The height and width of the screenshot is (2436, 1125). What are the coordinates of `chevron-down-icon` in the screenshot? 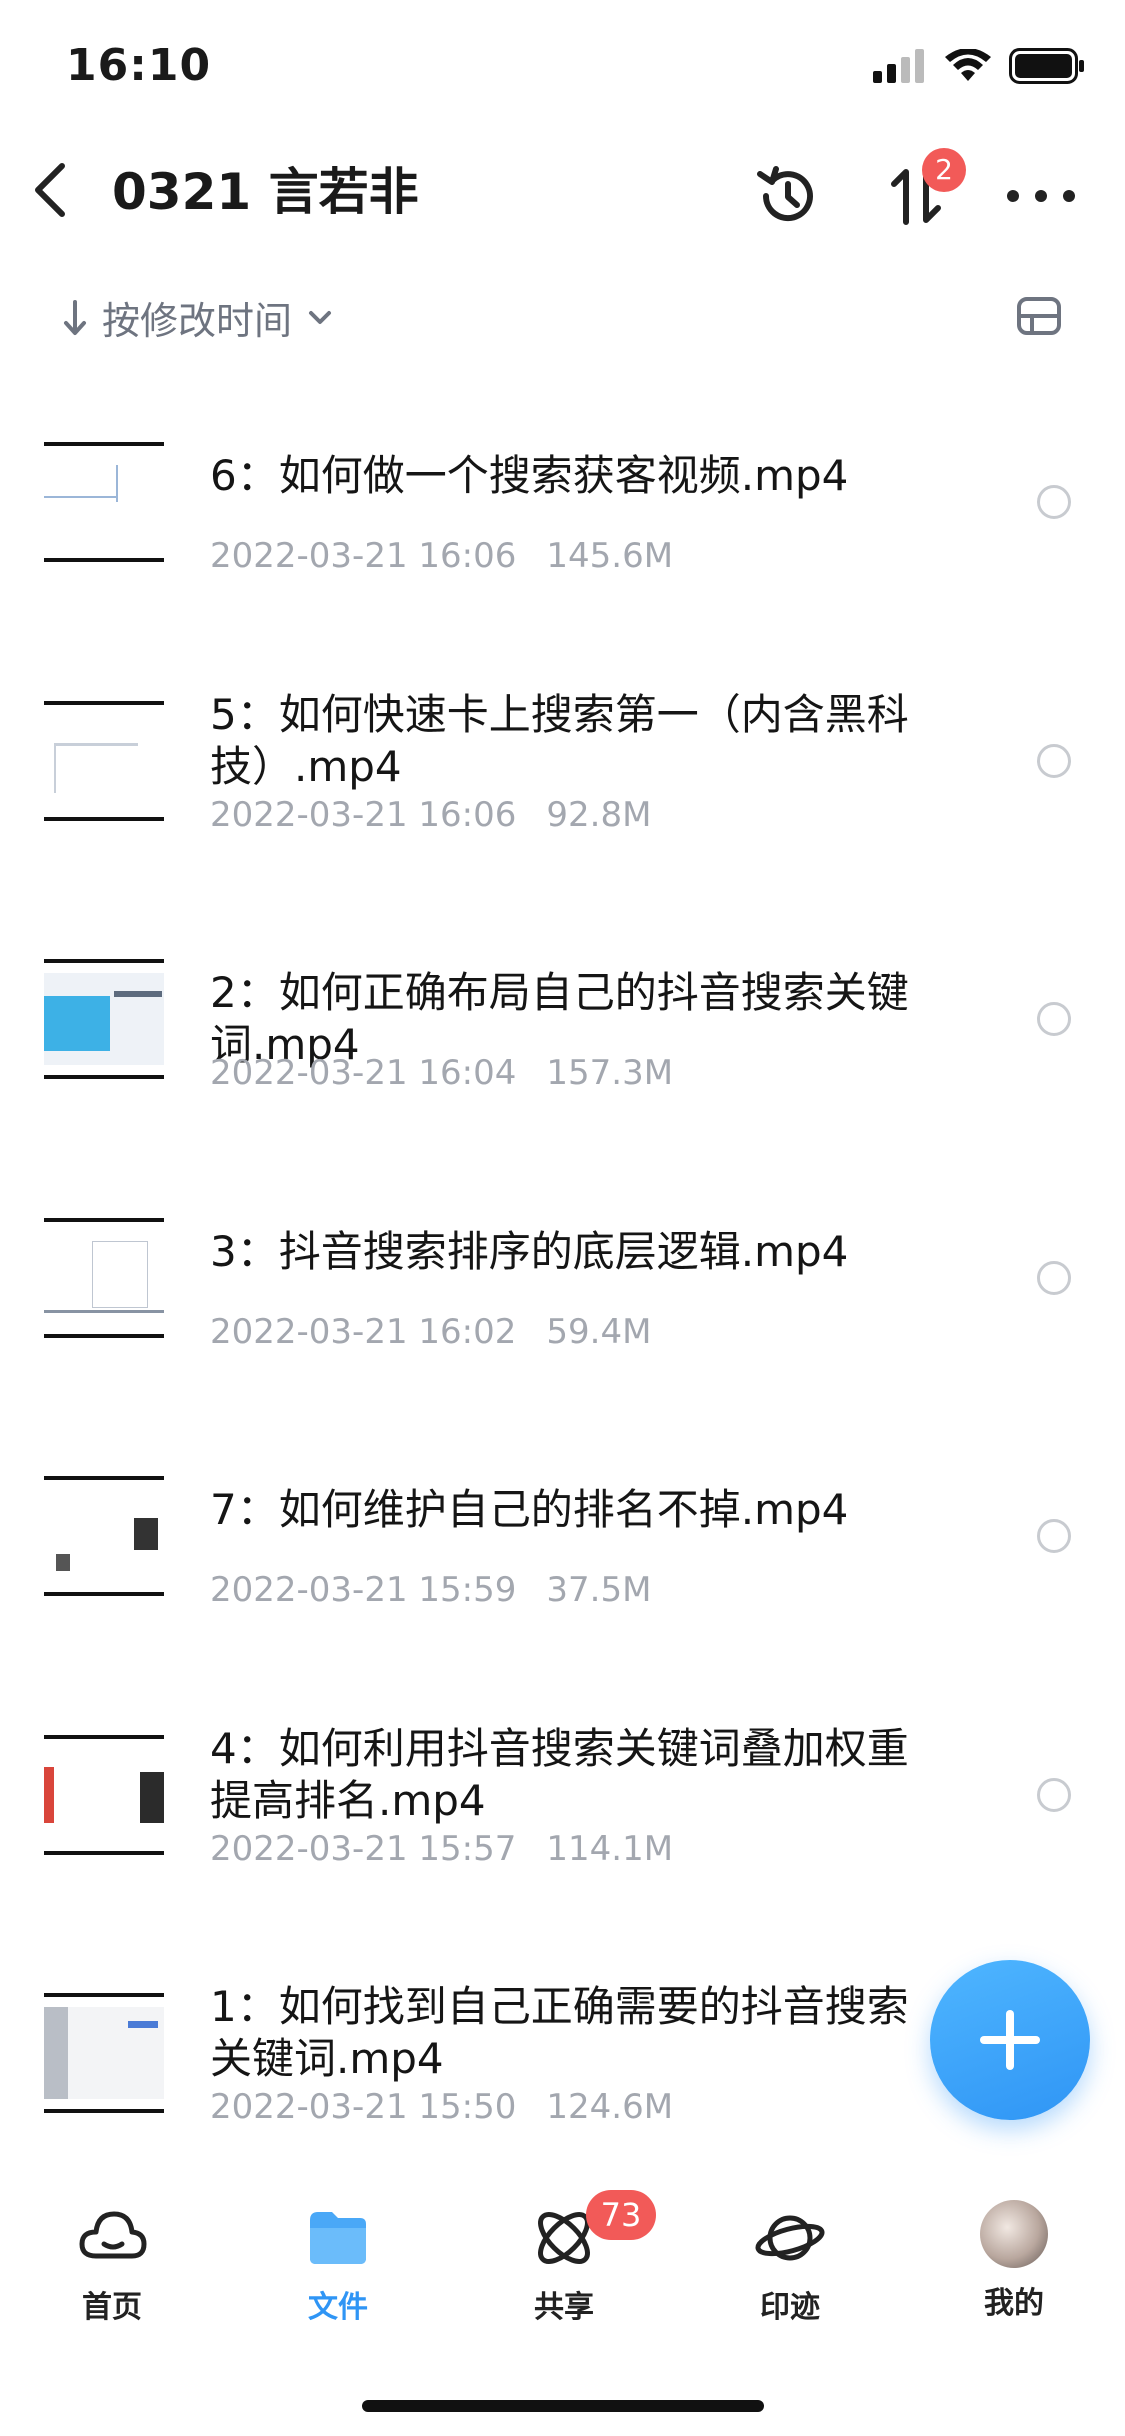 It's located at (320, 317).